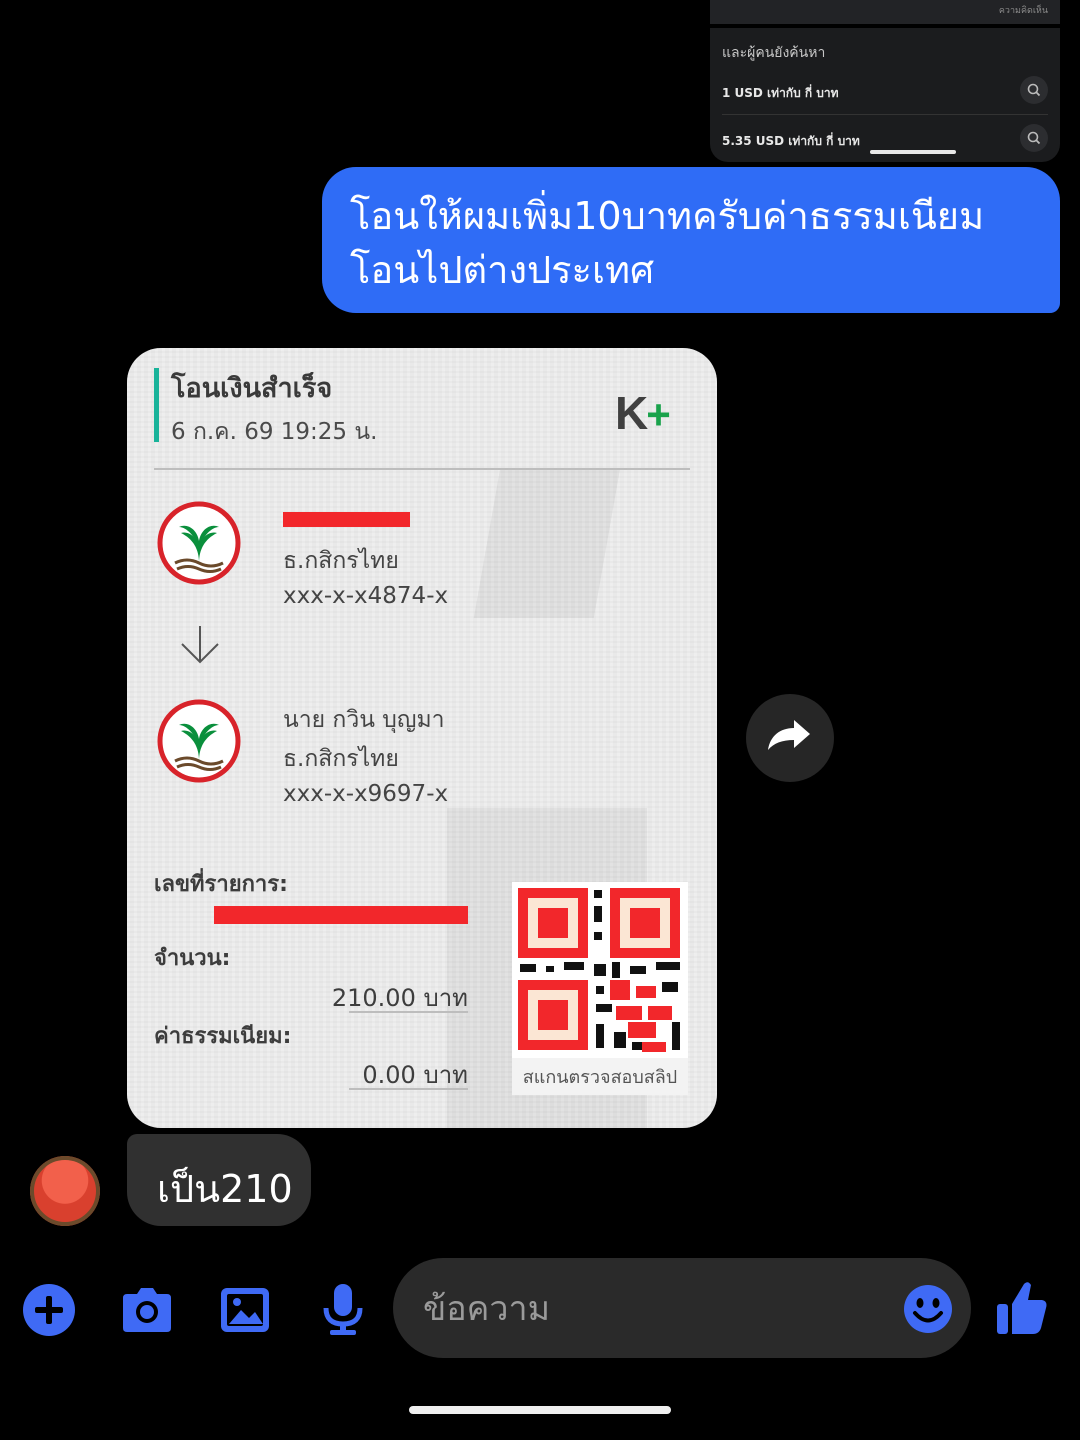 The height and width of the screenshot is (1440, 1080). Describe the element at coordinates (223, 1036) in the screenshot. I see `fee-label: ค่าธรรมเนียม:` at that location.